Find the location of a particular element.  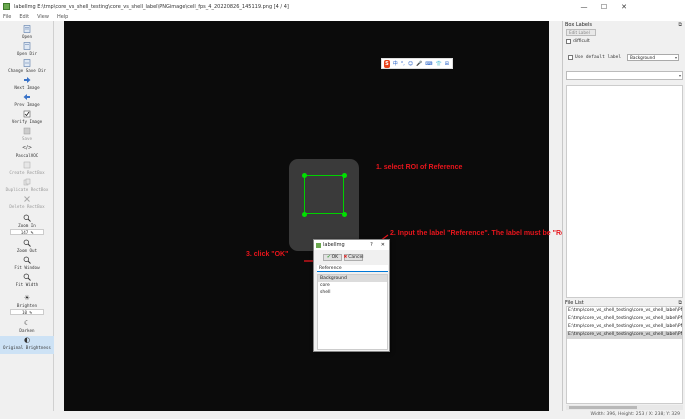

check-icon: ✔ is located at coordinates (328, 257).